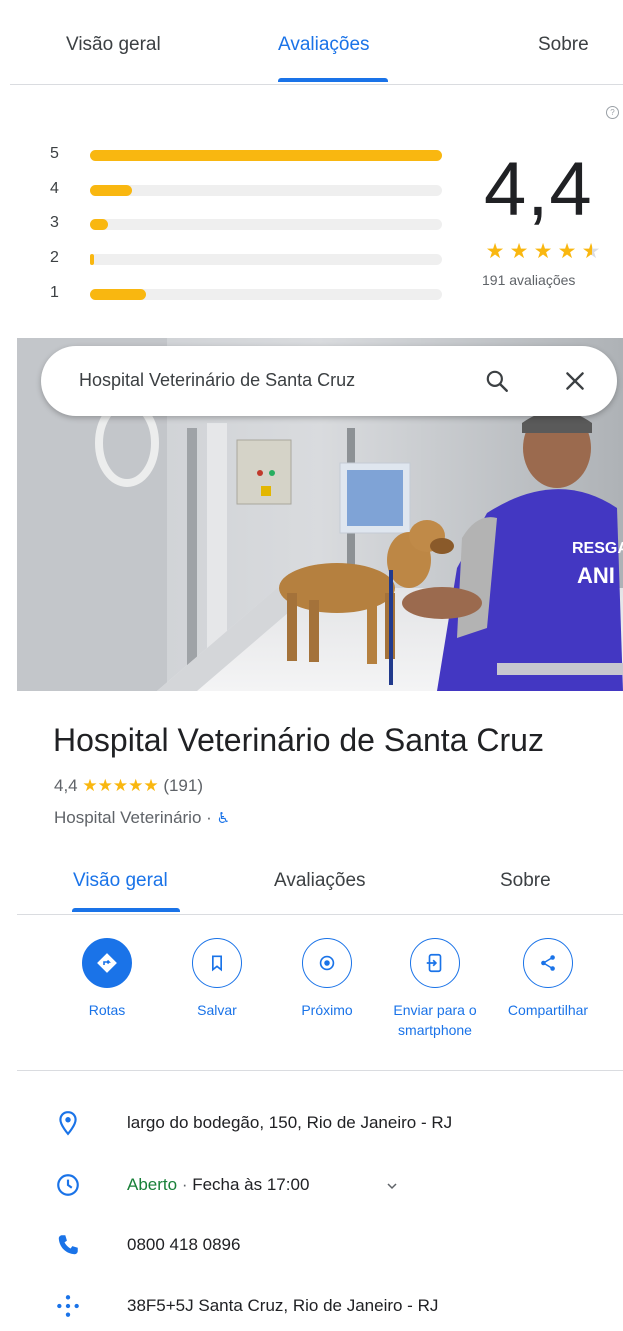  I want to click on wheelchair-icon: ♿, so click(223, 818).